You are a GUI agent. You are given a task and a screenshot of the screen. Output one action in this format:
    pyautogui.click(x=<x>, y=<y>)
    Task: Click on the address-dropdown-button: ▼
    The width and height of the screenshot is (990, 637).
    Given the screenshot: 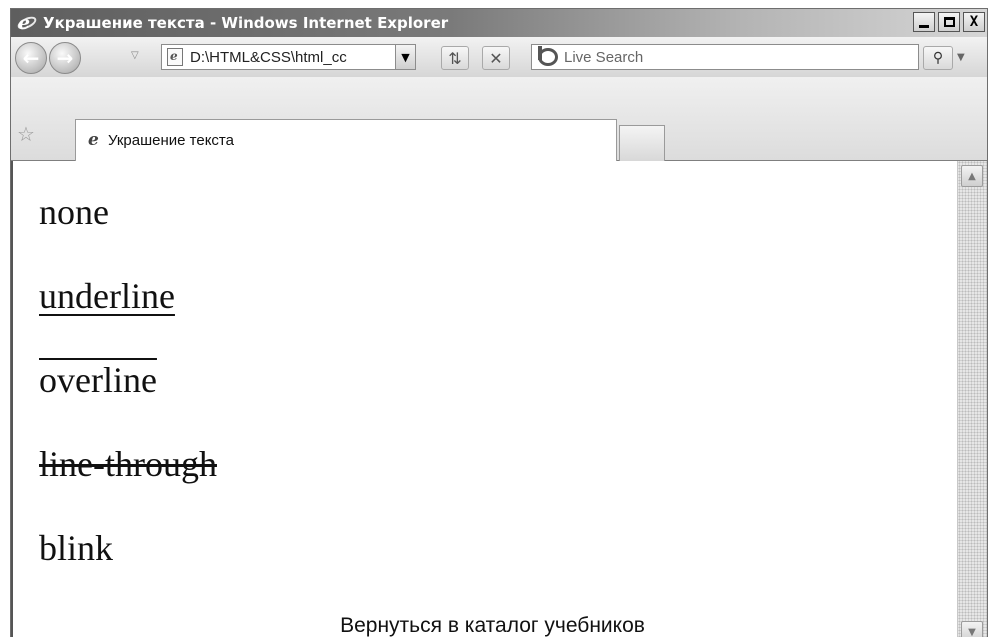 What is the action you would take?
    pyautogui.click(x=405, y=57)
    